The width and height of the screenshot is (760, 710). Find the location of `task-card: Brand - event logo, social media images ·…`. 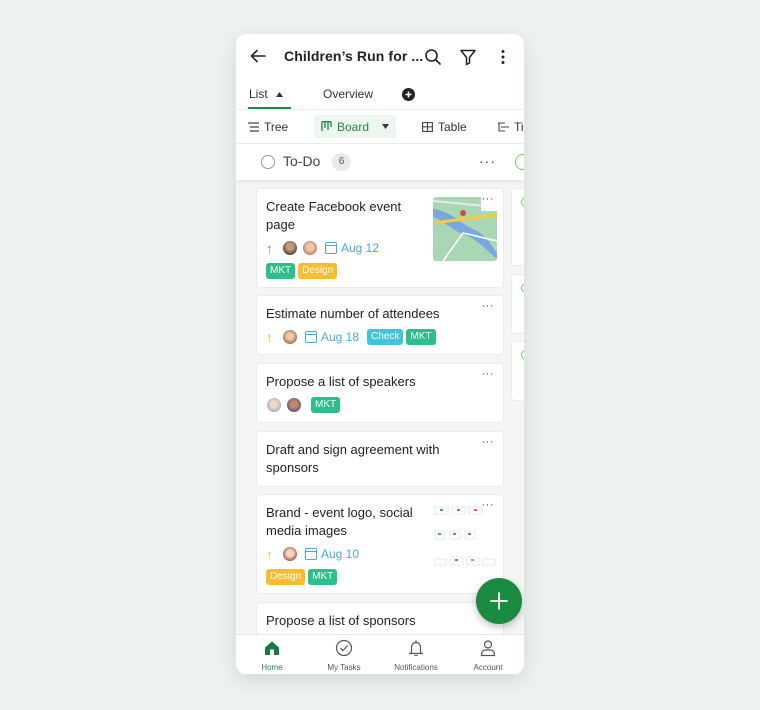

task-card: Brand - event logo, social media images ·… is located at coordinates (380, 544).